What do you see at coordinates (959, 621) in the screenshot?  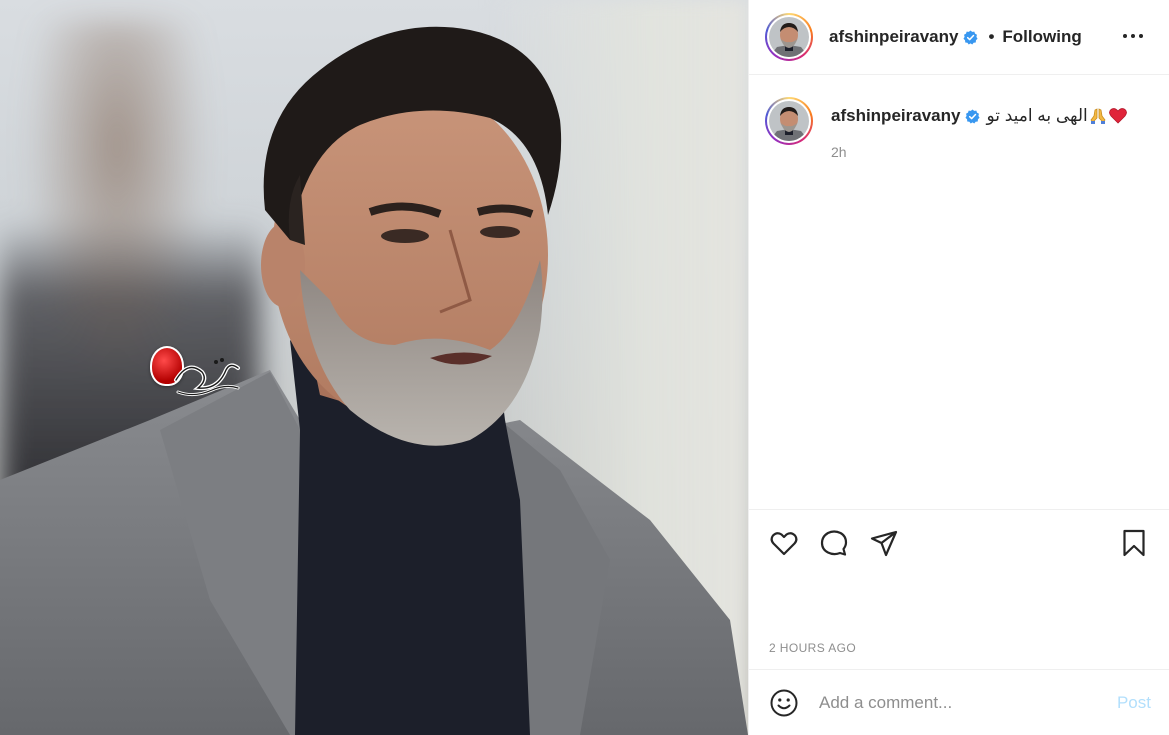 I see `post-meta: 2 HOURS AGO` at bounding box center [959, 621].